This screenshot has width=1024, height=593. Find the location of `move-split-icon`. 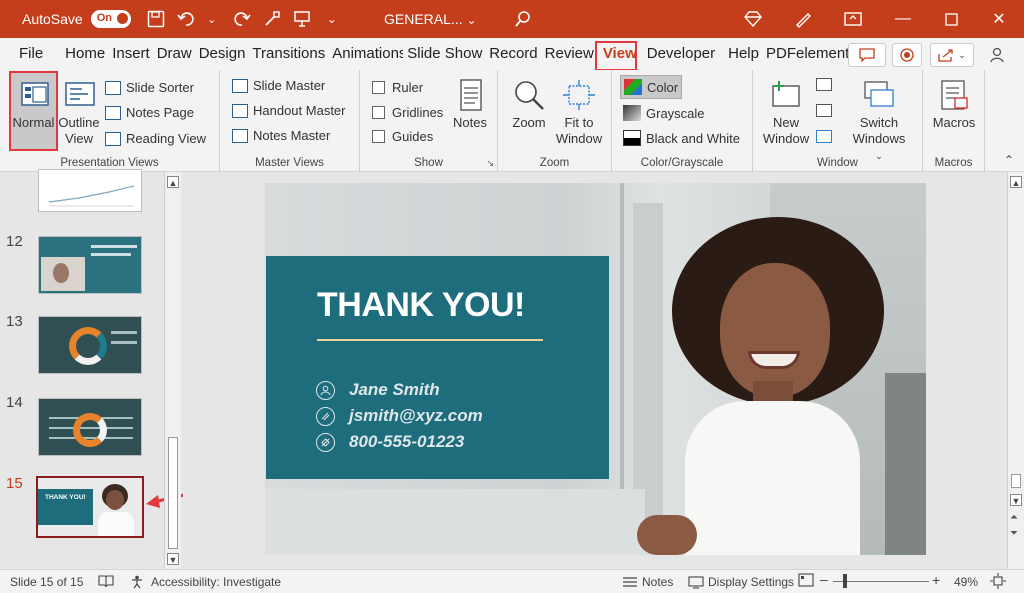

move-split-icon is located at coordinates (824, 136).